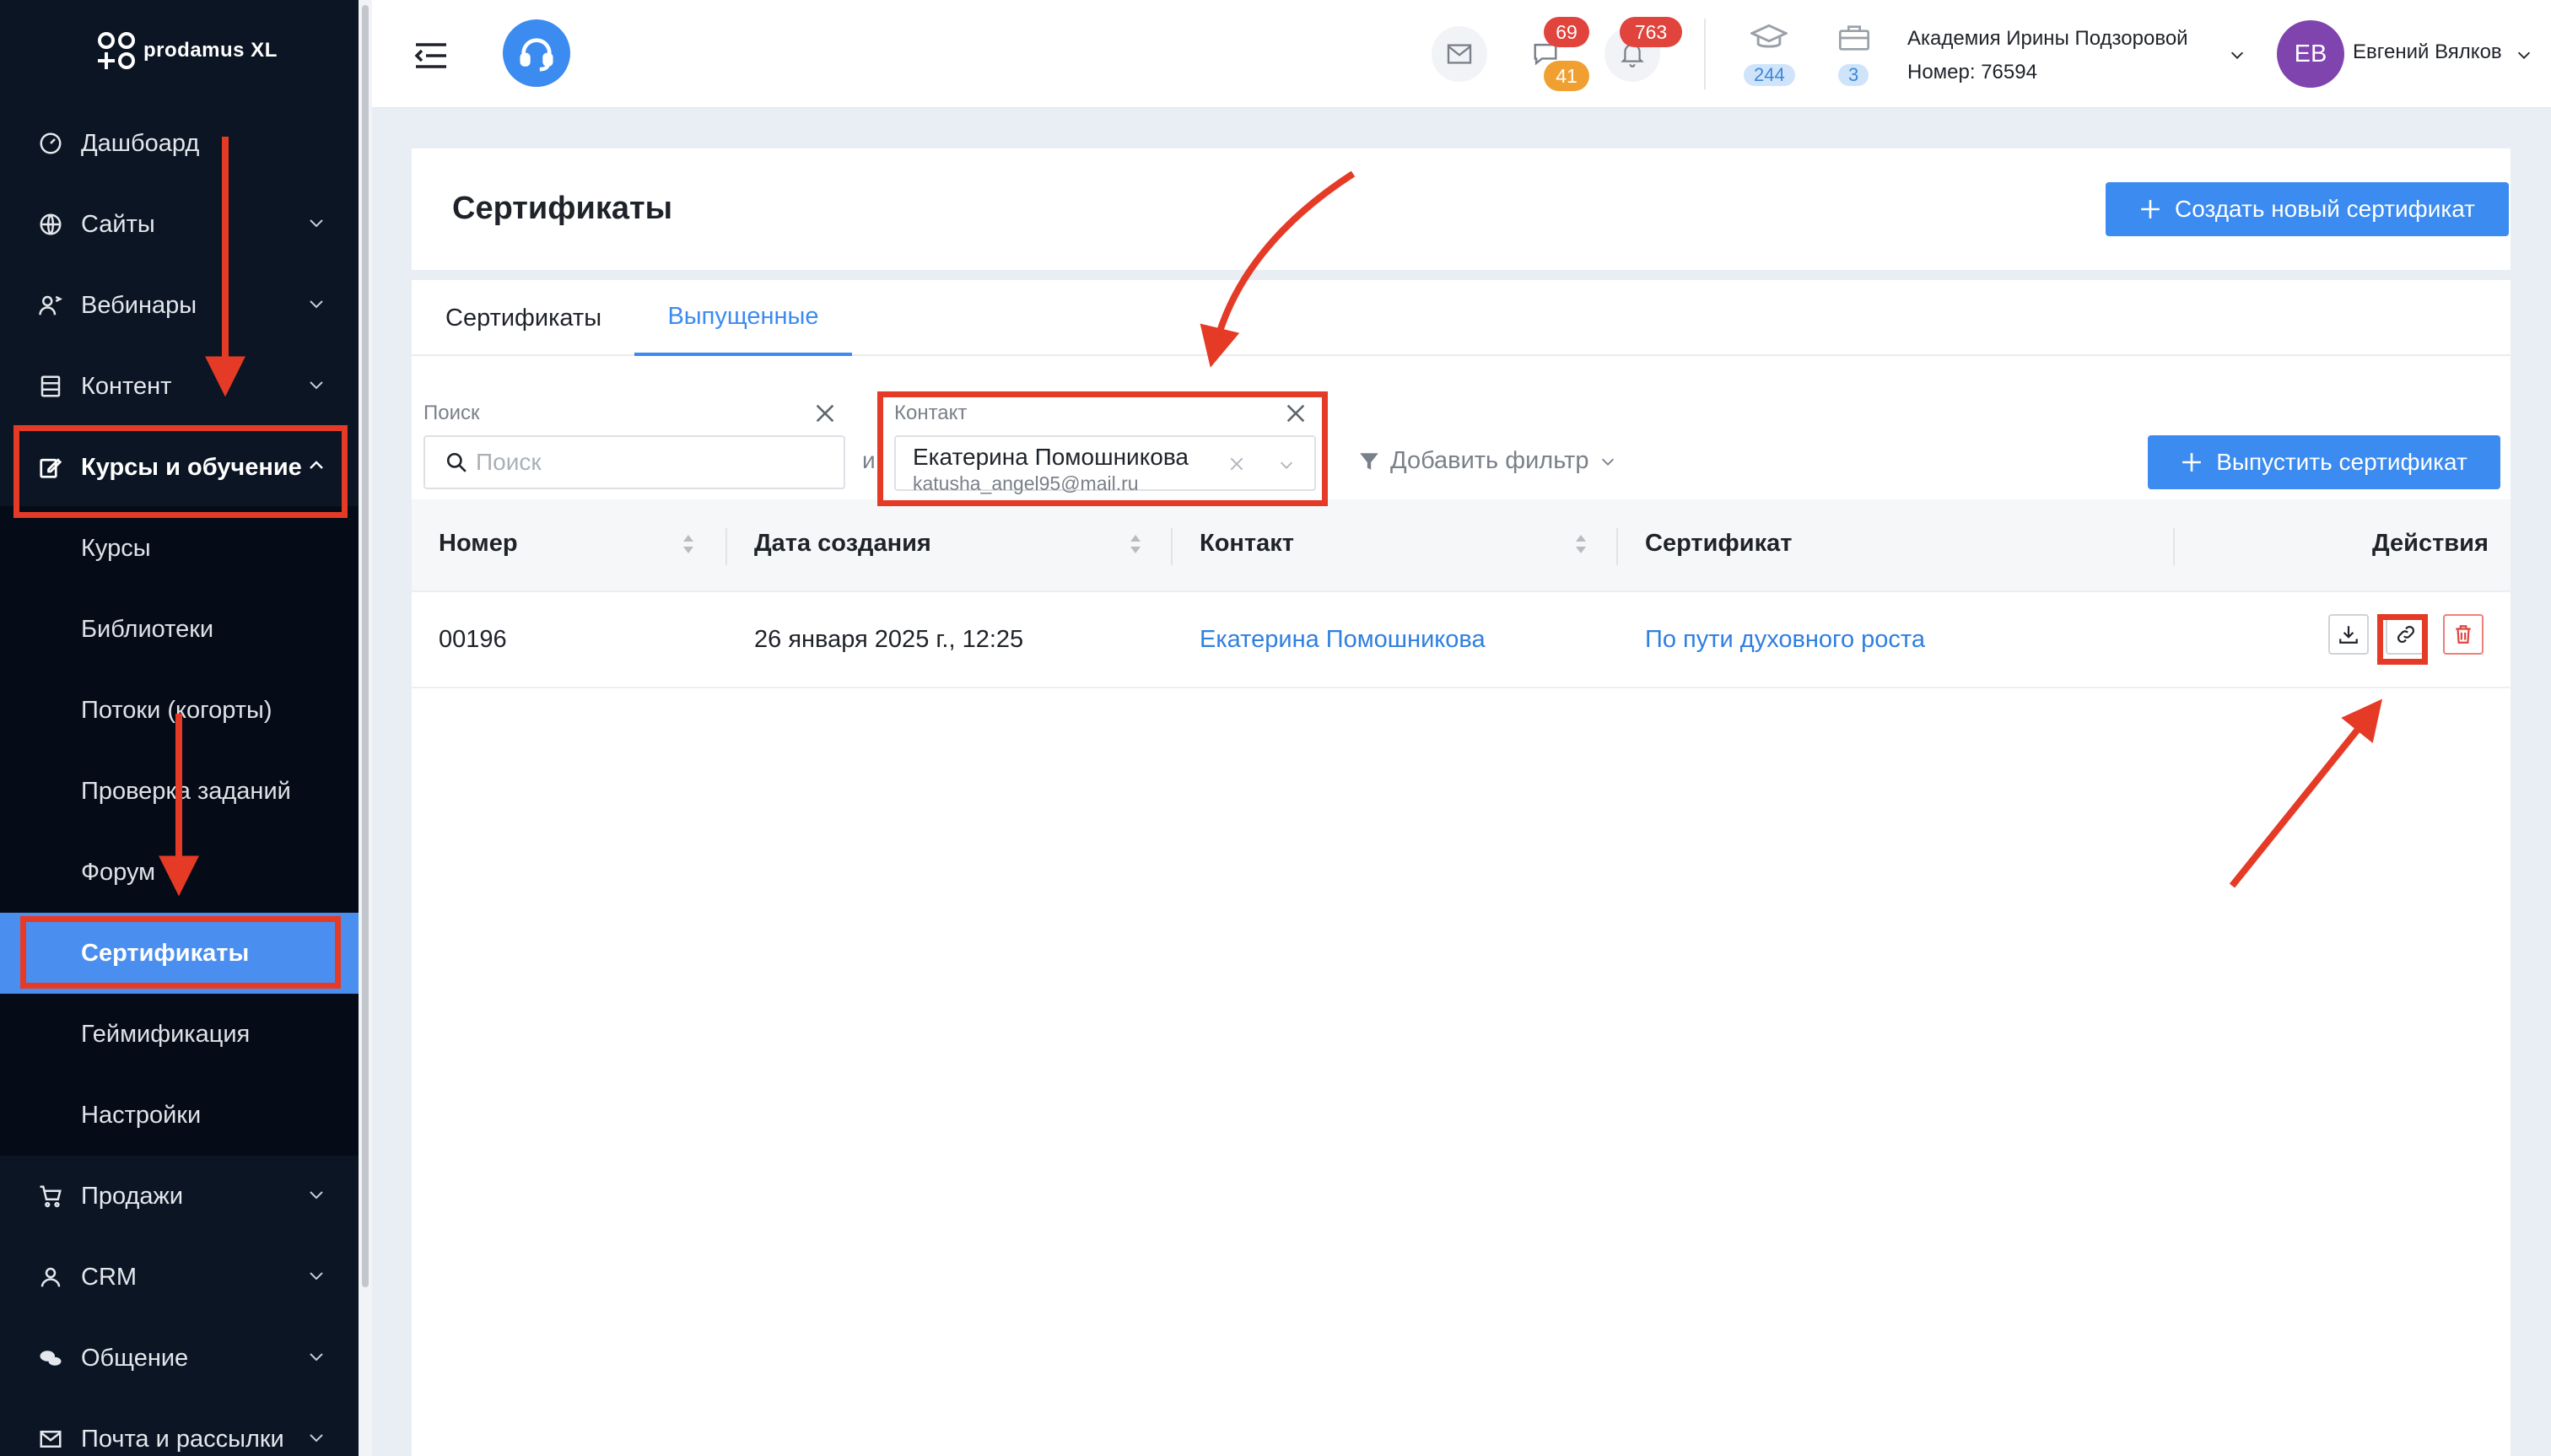 The height and width of the screenshot is (1456, 2551). Describe the element at coordinates (182, 1439) in the screenshot. I see `sidebar-item-label: Почта и рассылки` at that location.